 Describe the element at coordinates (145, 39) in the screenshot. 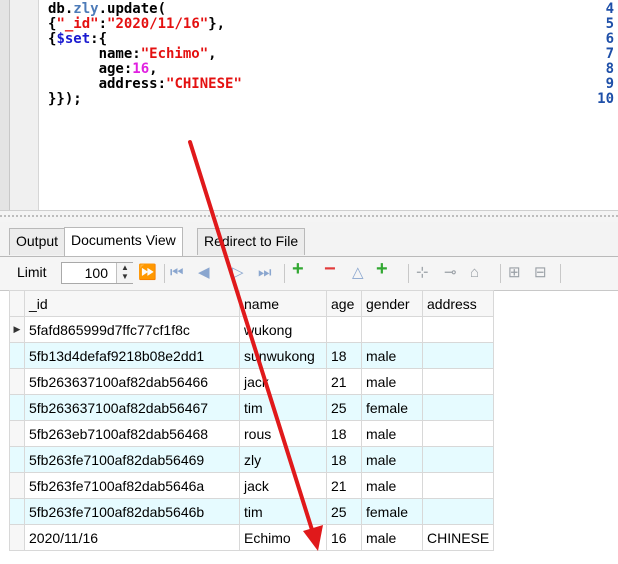

I see `code-line: {$set:{` at that location.